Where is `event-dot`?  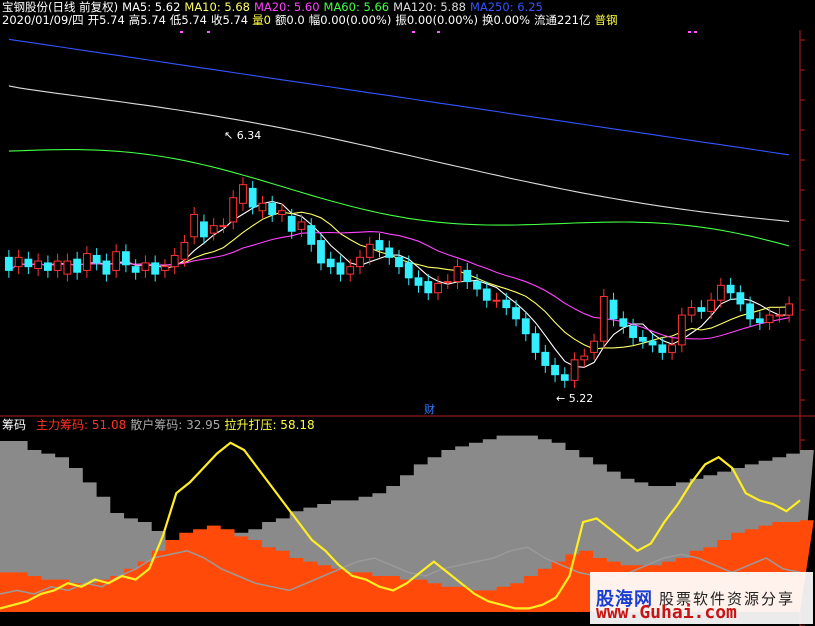 event-dot is located at coordinates (181, 32).